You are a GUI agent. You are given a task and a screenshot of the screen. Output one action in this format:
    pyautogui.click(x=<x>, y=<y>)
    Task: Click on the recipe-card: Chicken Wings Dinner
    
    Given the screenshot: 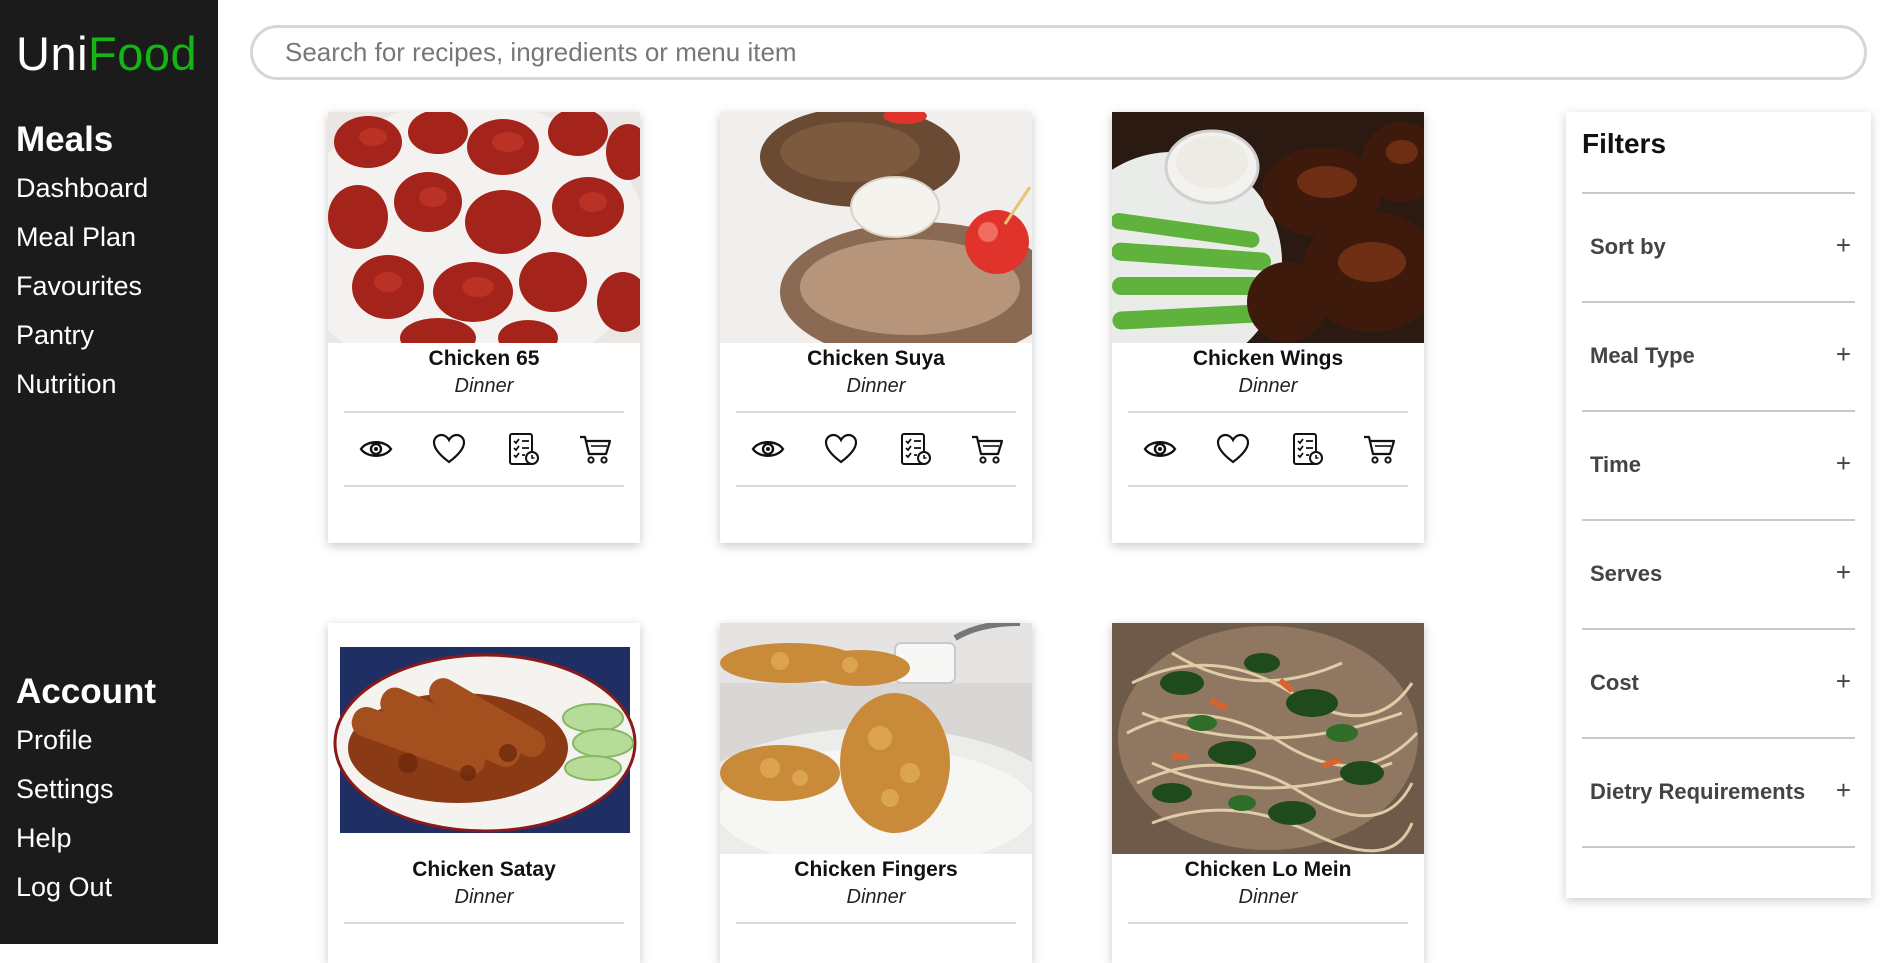 What is the action you would take?
    pyautogui.click(x=1268, y=327)
    